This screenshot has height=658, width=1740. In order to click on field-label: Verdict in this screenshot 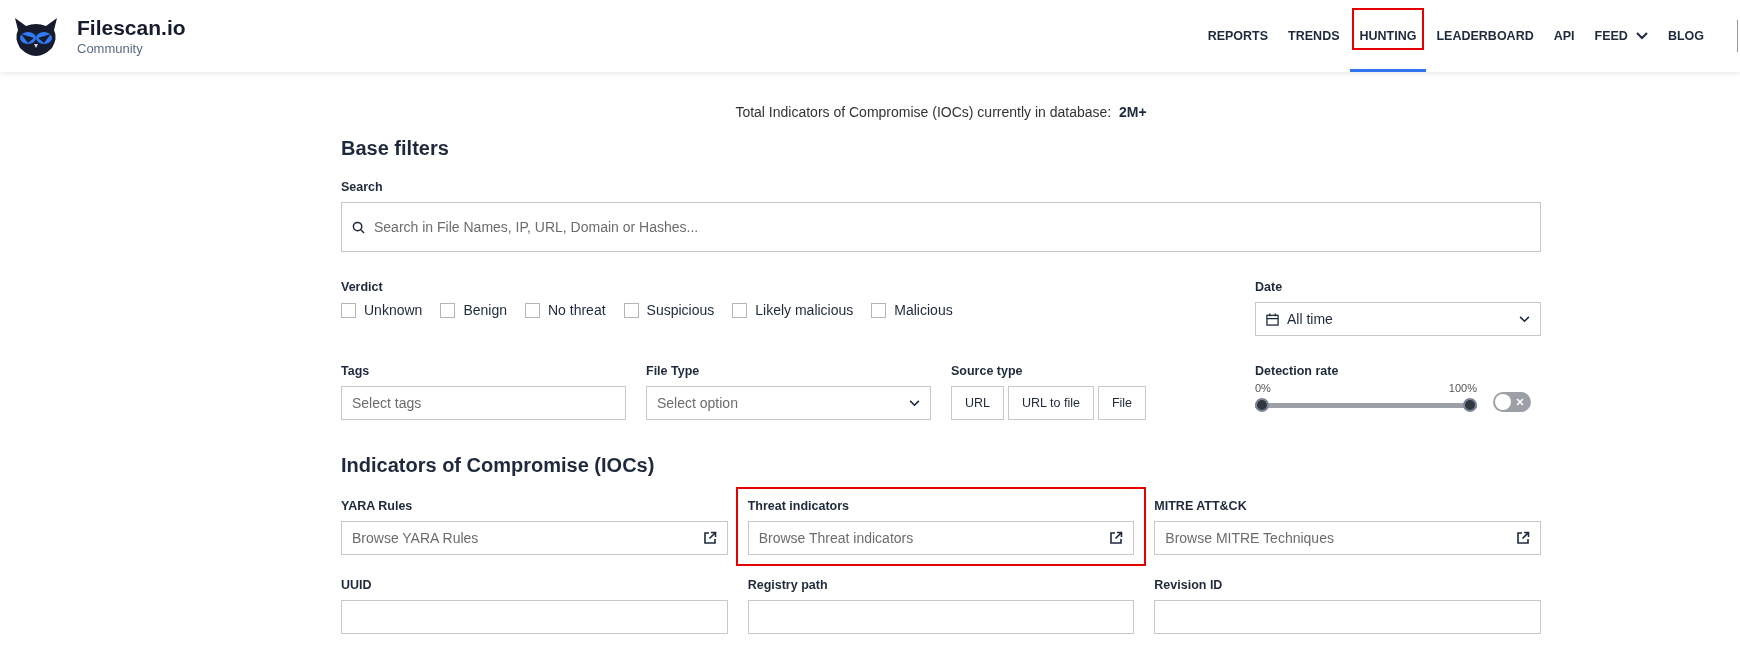, I will do `click(362, 287)`.